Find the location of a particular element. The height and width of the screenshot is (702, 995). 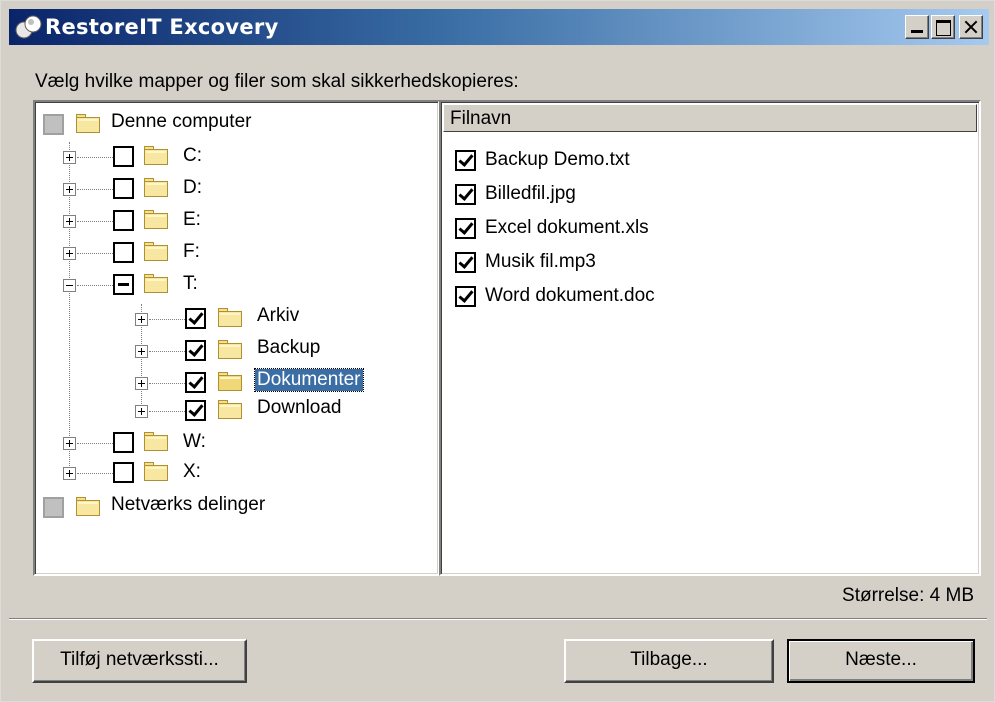

divider is located at coordinates (498, 619).